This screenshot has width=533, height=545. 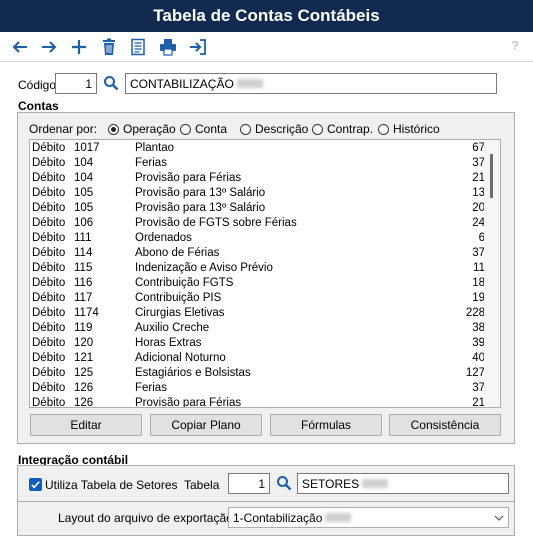 What do you see at coordinates (138, 47) in the screenshot?
I see `document-icon` at bounding box center [138, 47].